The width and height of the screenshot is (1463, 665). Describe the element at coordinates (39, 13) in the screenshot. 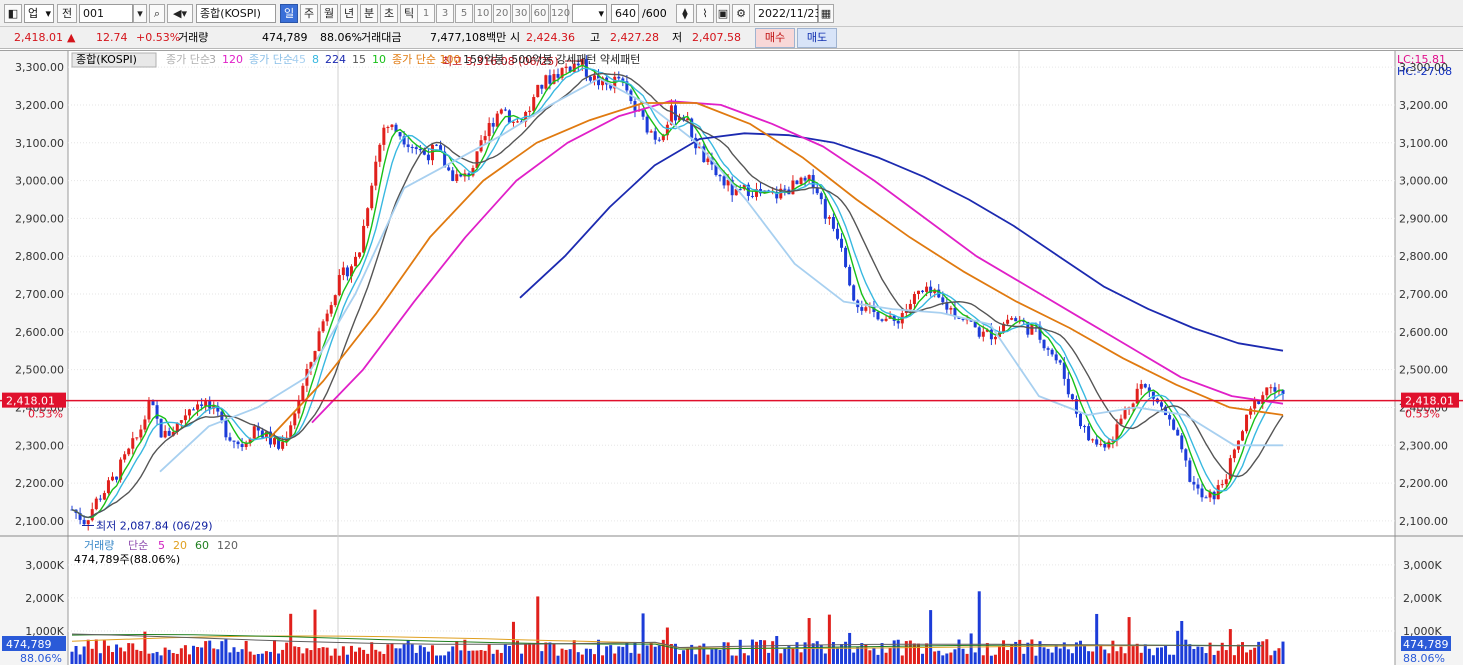

I see `market-select: 업 ▾` at that location.